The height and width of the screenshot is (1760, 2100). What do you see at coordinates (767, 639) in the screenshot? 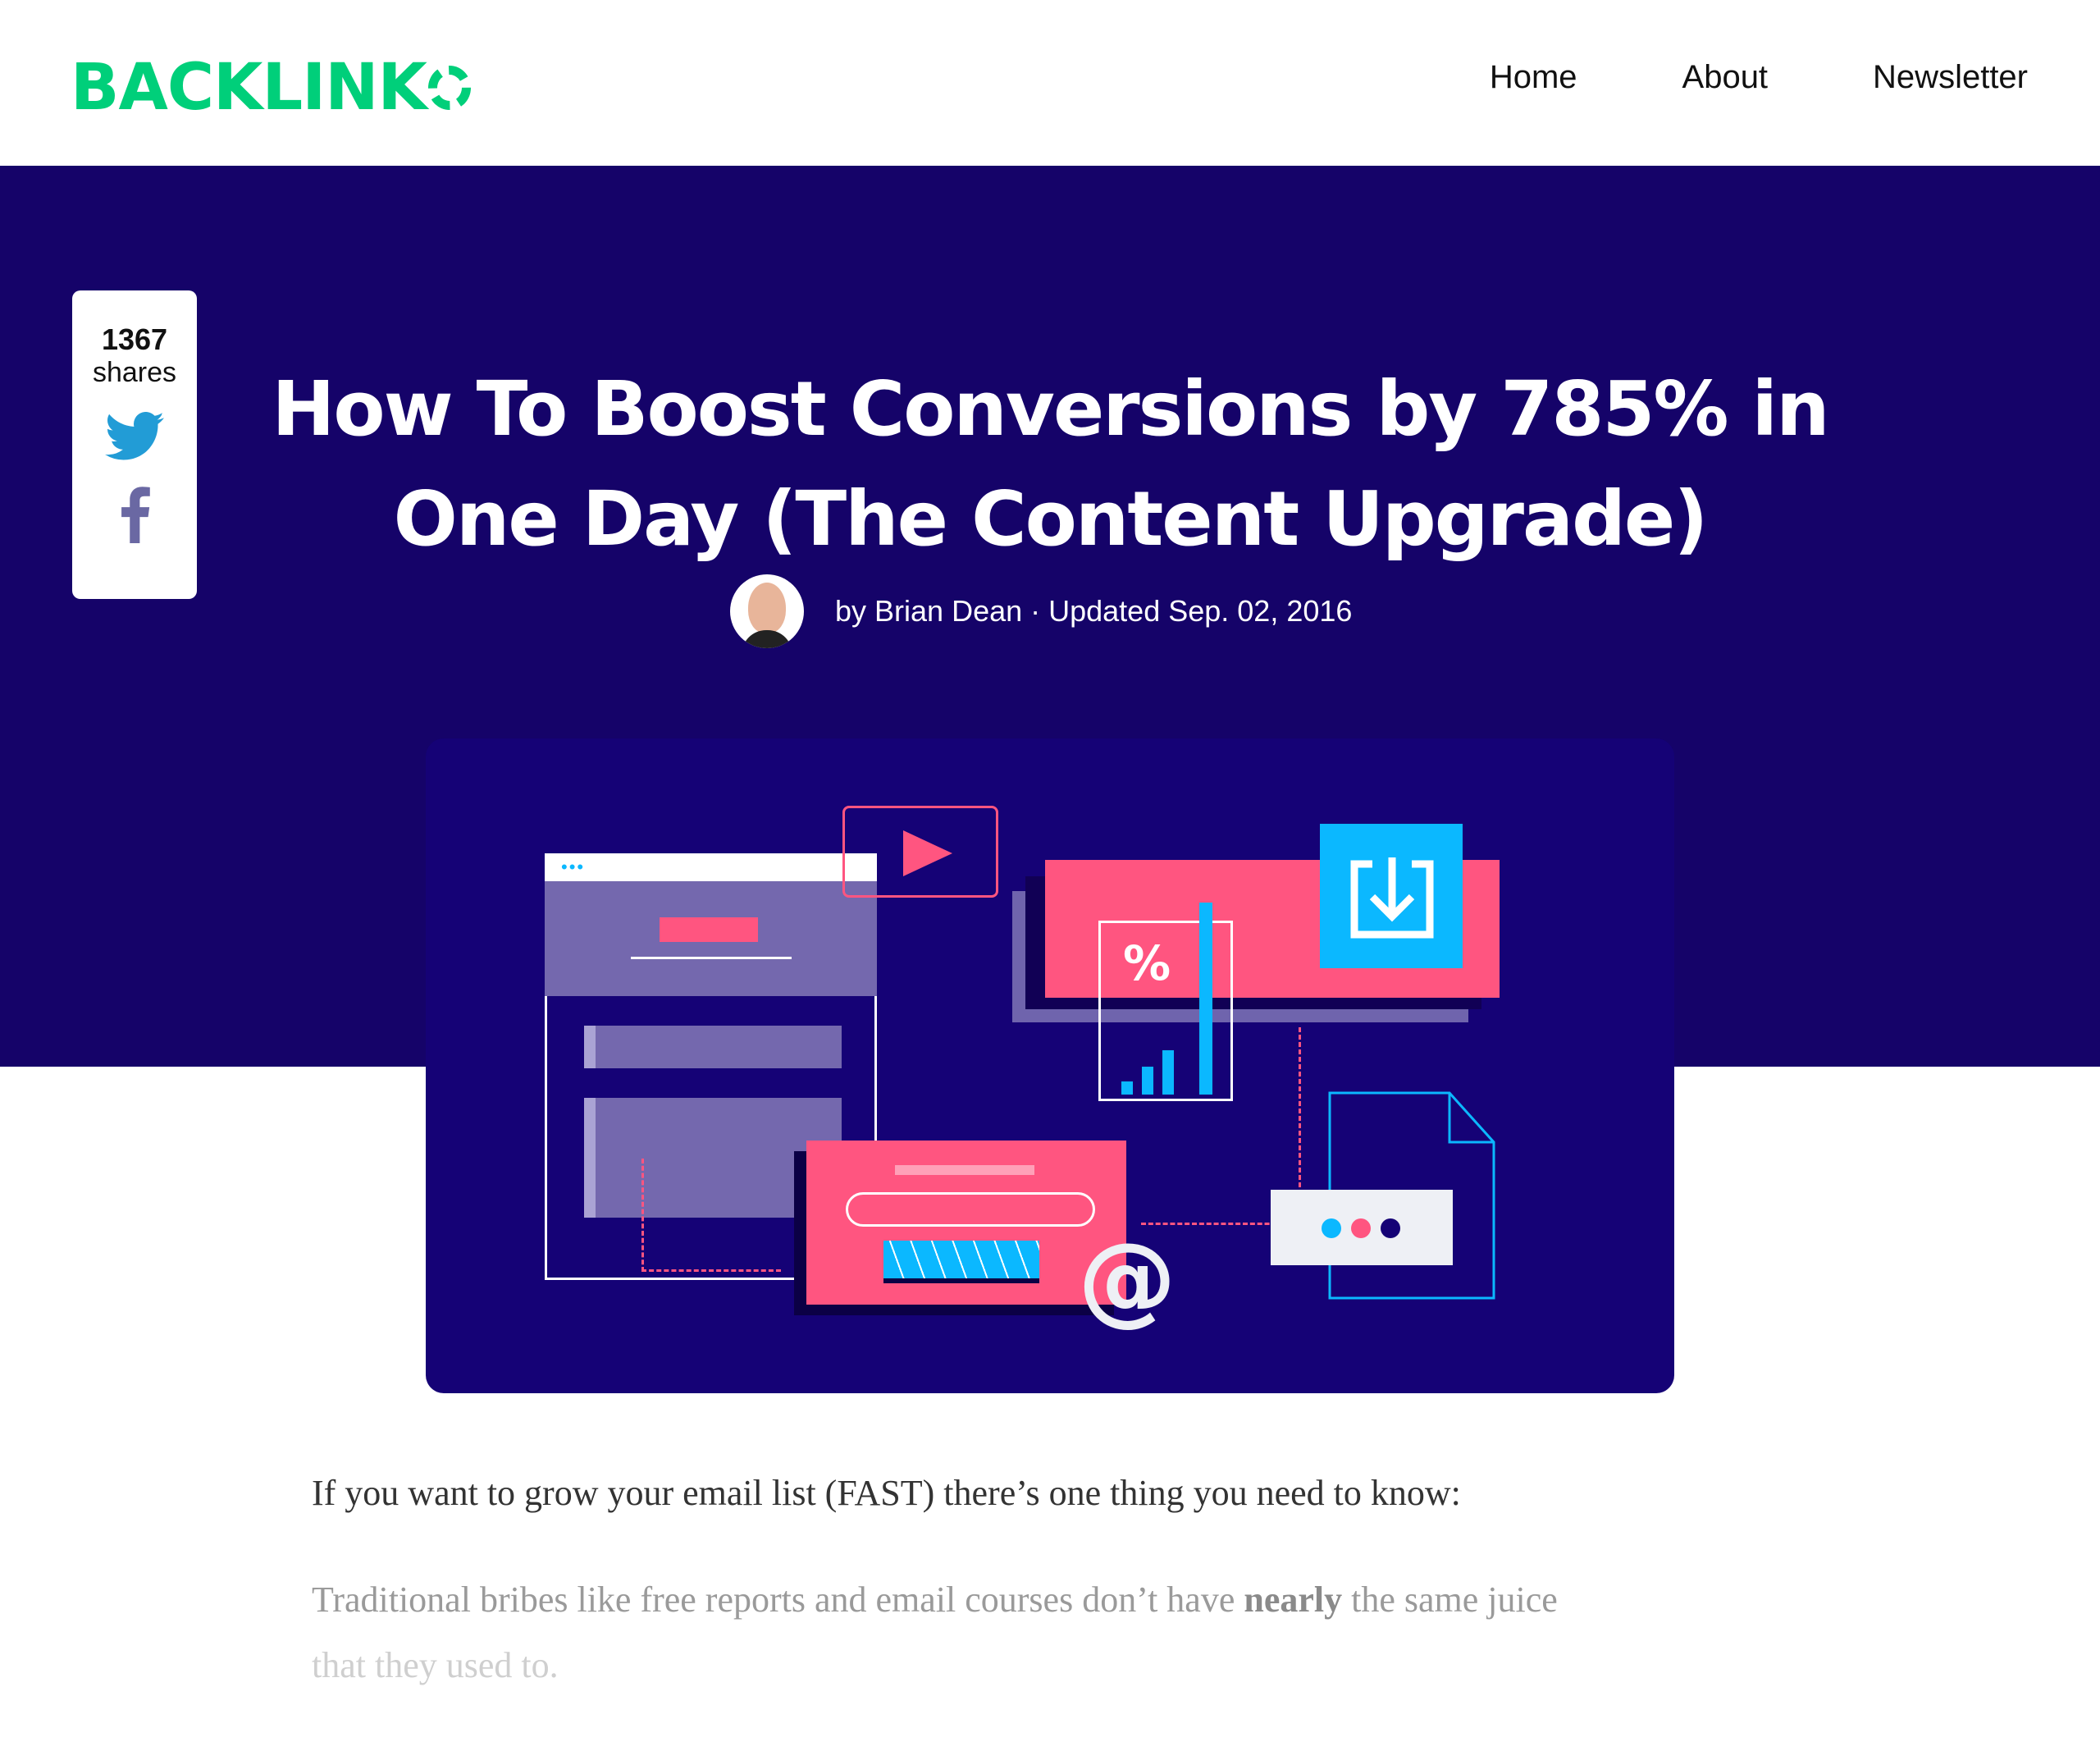
I see `avatar-shirt` at bounding box center [767, 639].